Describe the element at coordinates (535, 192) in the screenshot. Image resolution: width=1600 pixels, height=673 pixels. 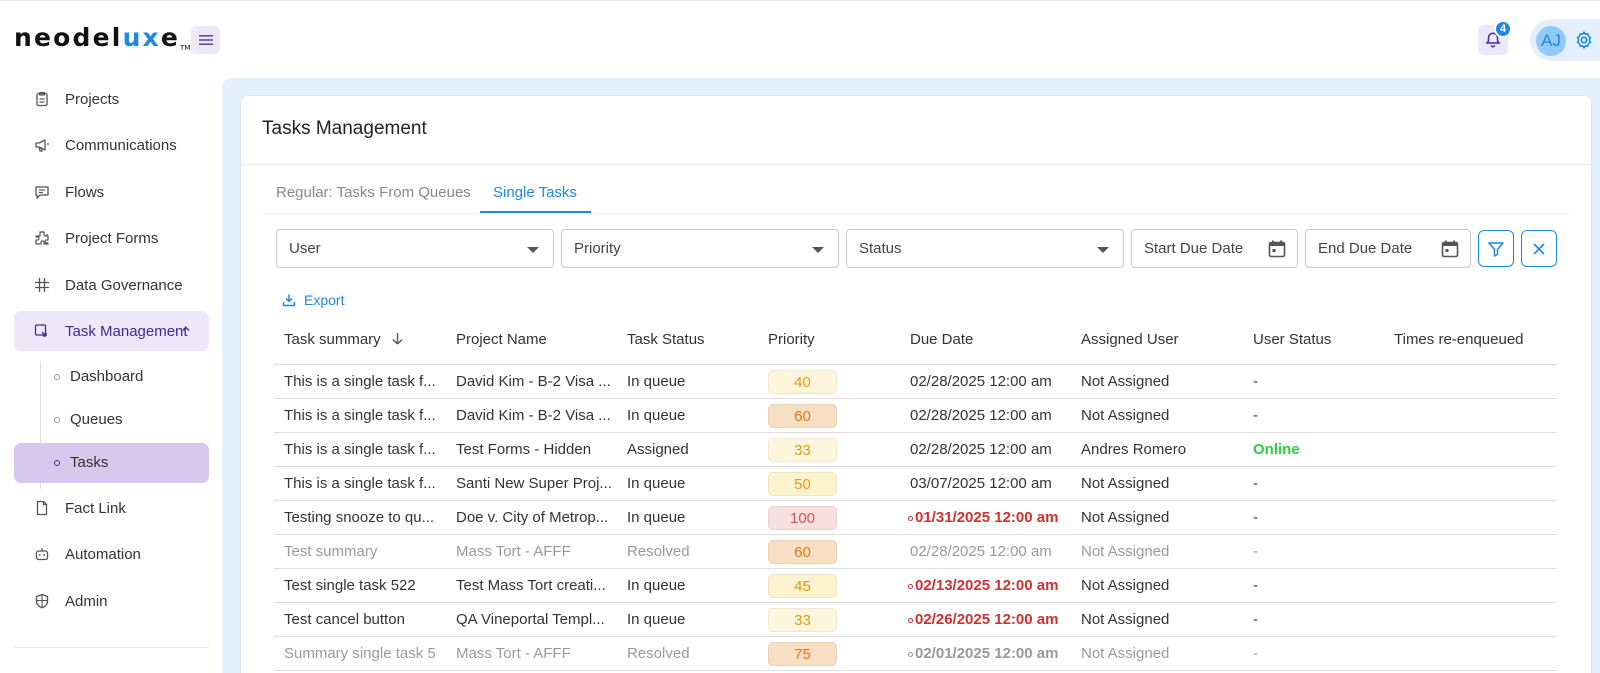
I see `tab-single-tasks: Single Tasks` at that location.